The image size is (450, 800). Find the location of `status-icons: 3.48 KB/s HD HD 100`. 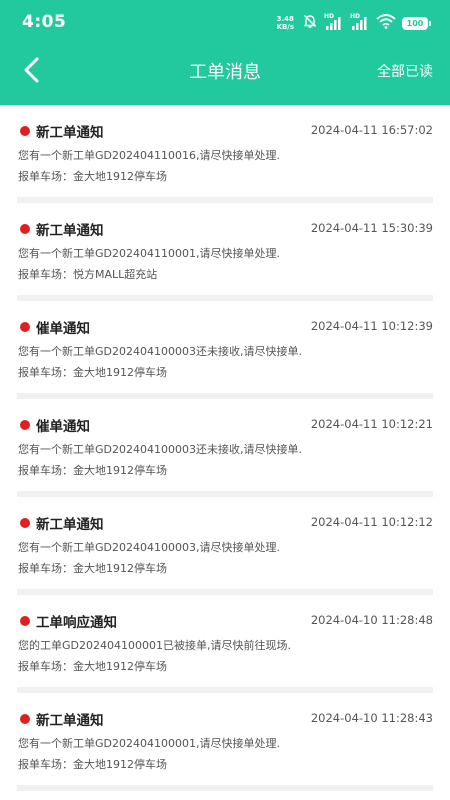

status-icons: 3.48 KB/s HD HD 100 is located at coordinates (354, 23).